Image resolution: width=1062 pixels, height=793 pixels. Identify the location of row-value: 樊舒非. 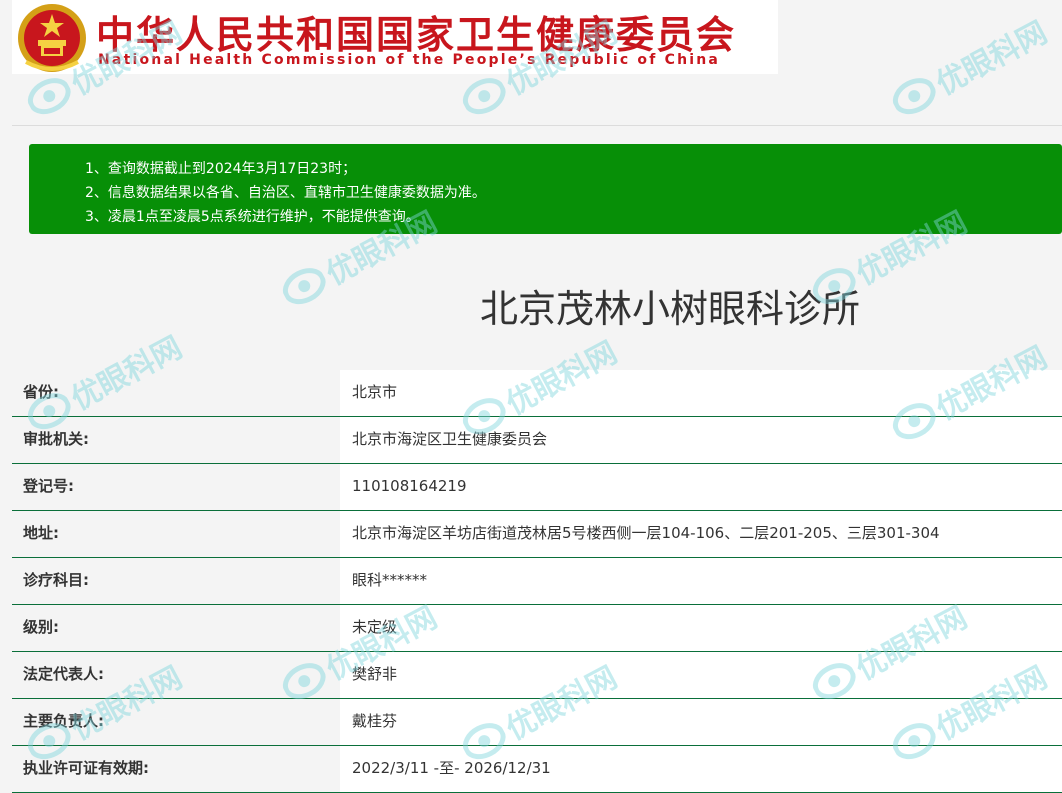
(701, 675).